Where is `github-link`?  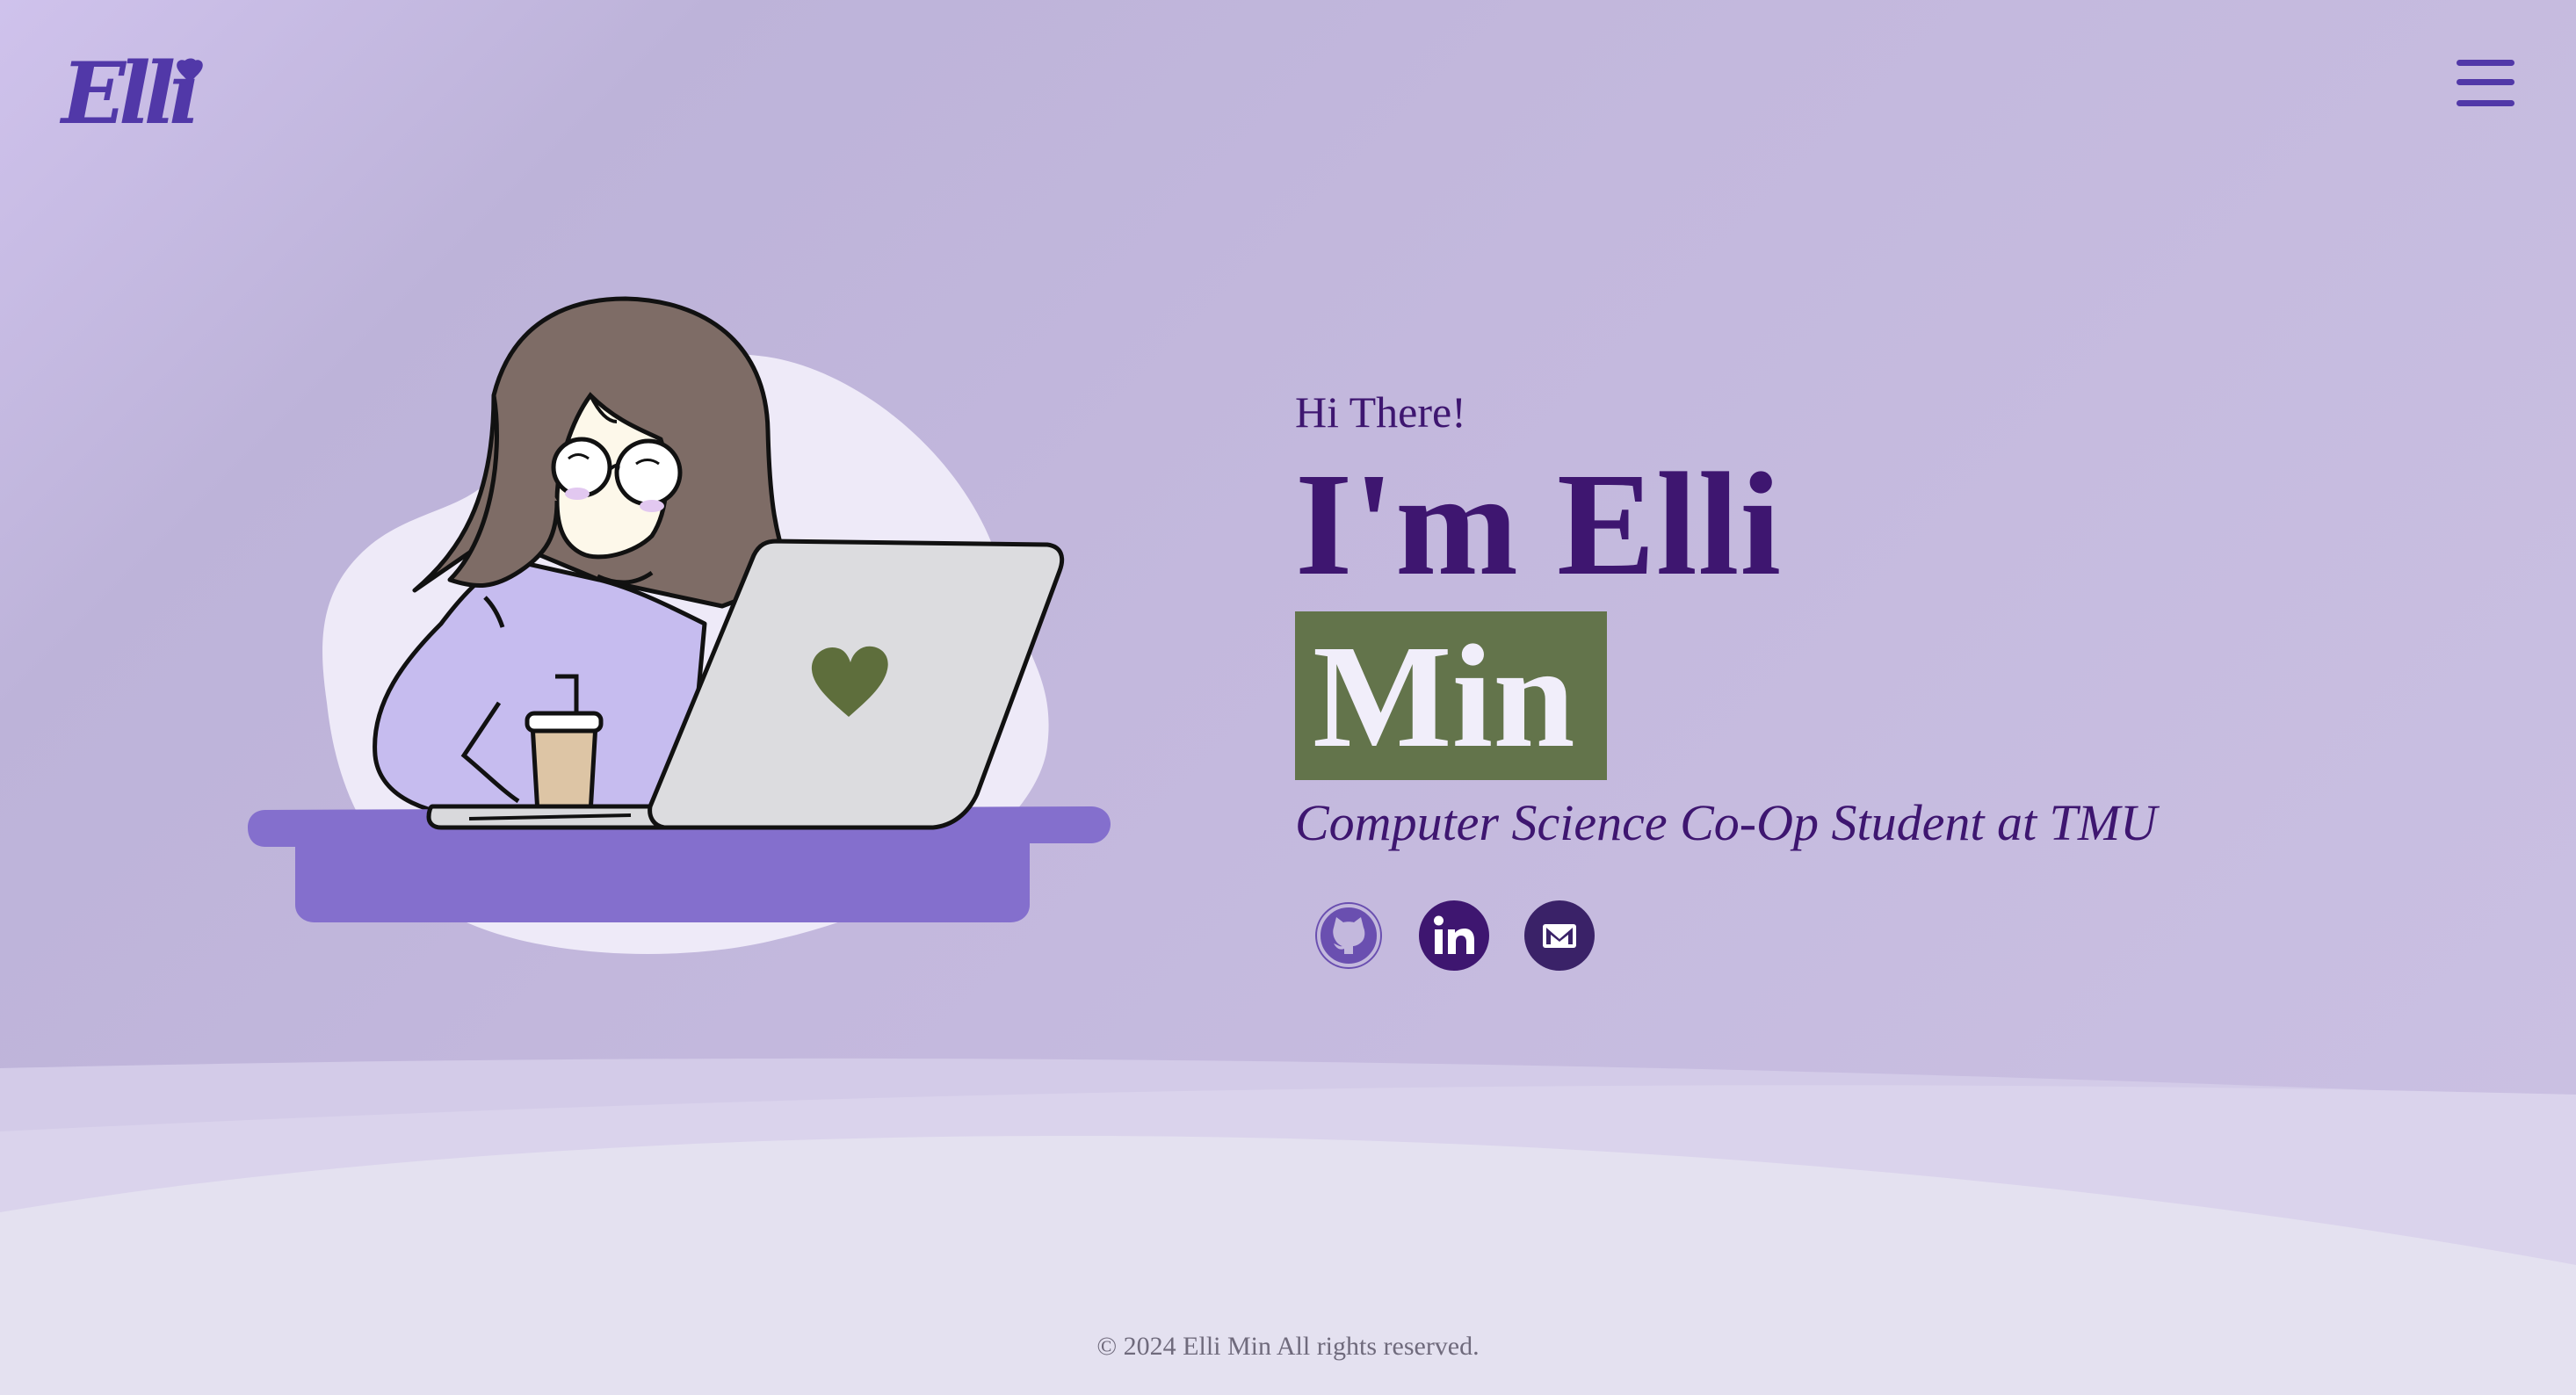
github-link is located at coordinates (1349, 936).